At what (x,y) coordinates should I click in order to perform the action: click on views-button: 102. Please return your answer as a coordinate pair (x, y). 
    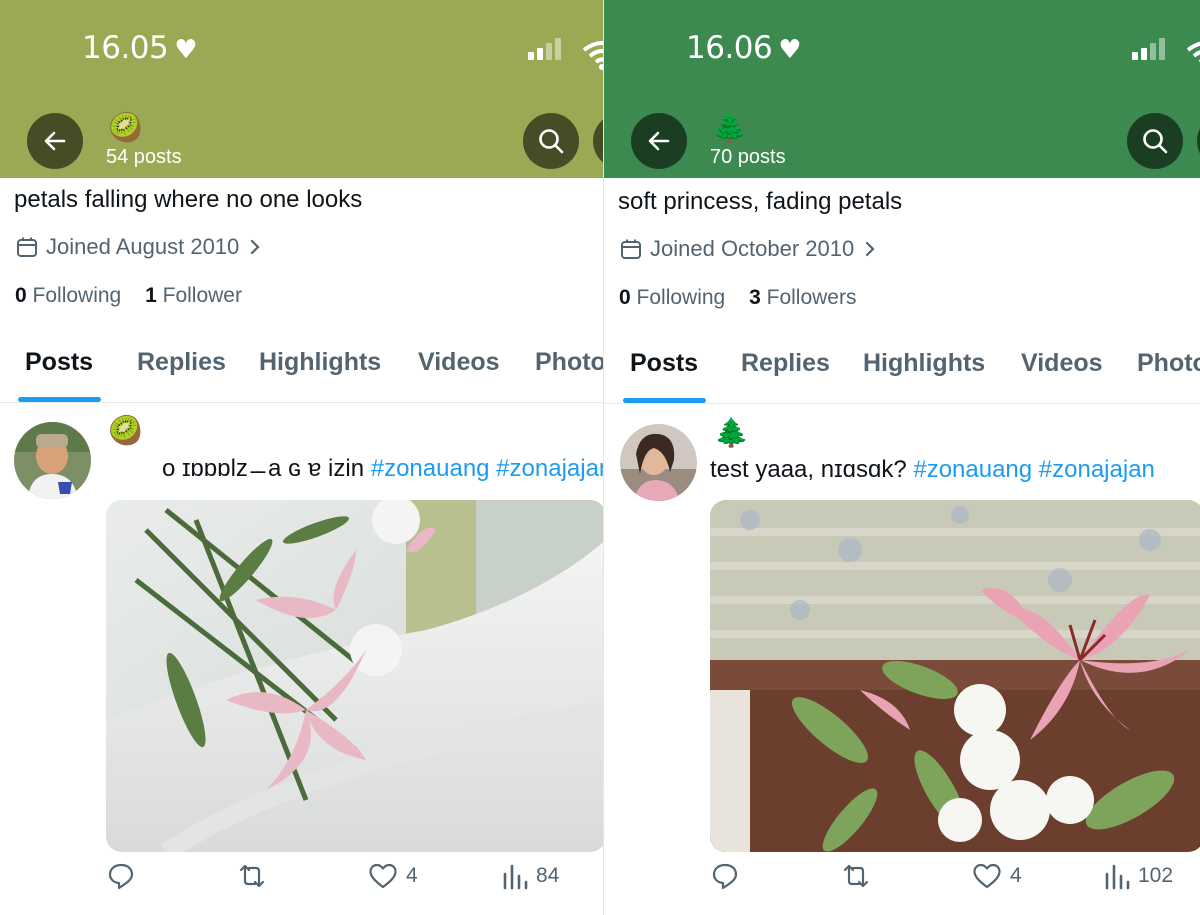
    Looking at the image, I should click on (1138, 876).